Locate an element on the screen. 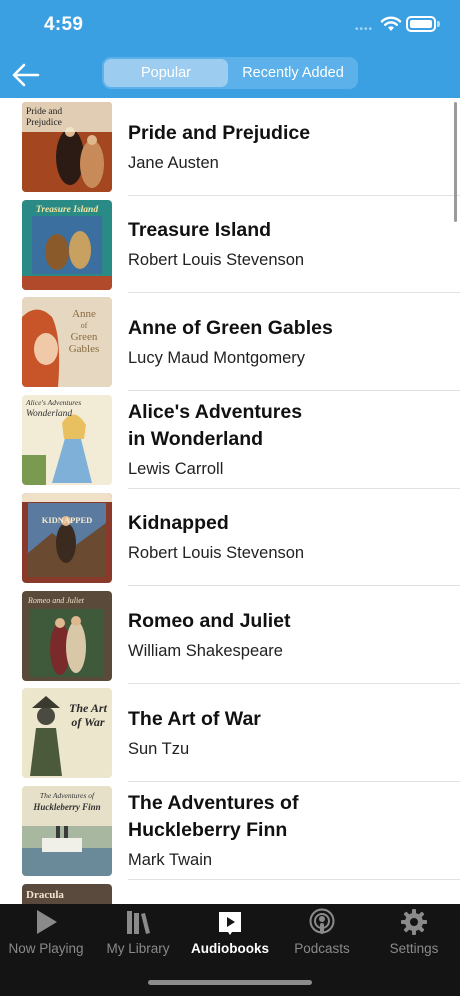 The height and width of the screenshot is (996, 460). gear-icon is located at coordinates (414, 922).